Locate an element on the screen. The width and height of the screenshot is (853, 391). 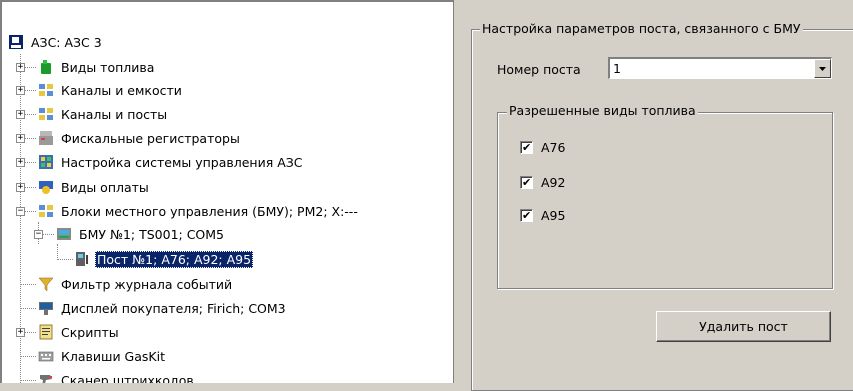
tree-root: АЗС: АЗС 3 is located at coordinates (56, 42).